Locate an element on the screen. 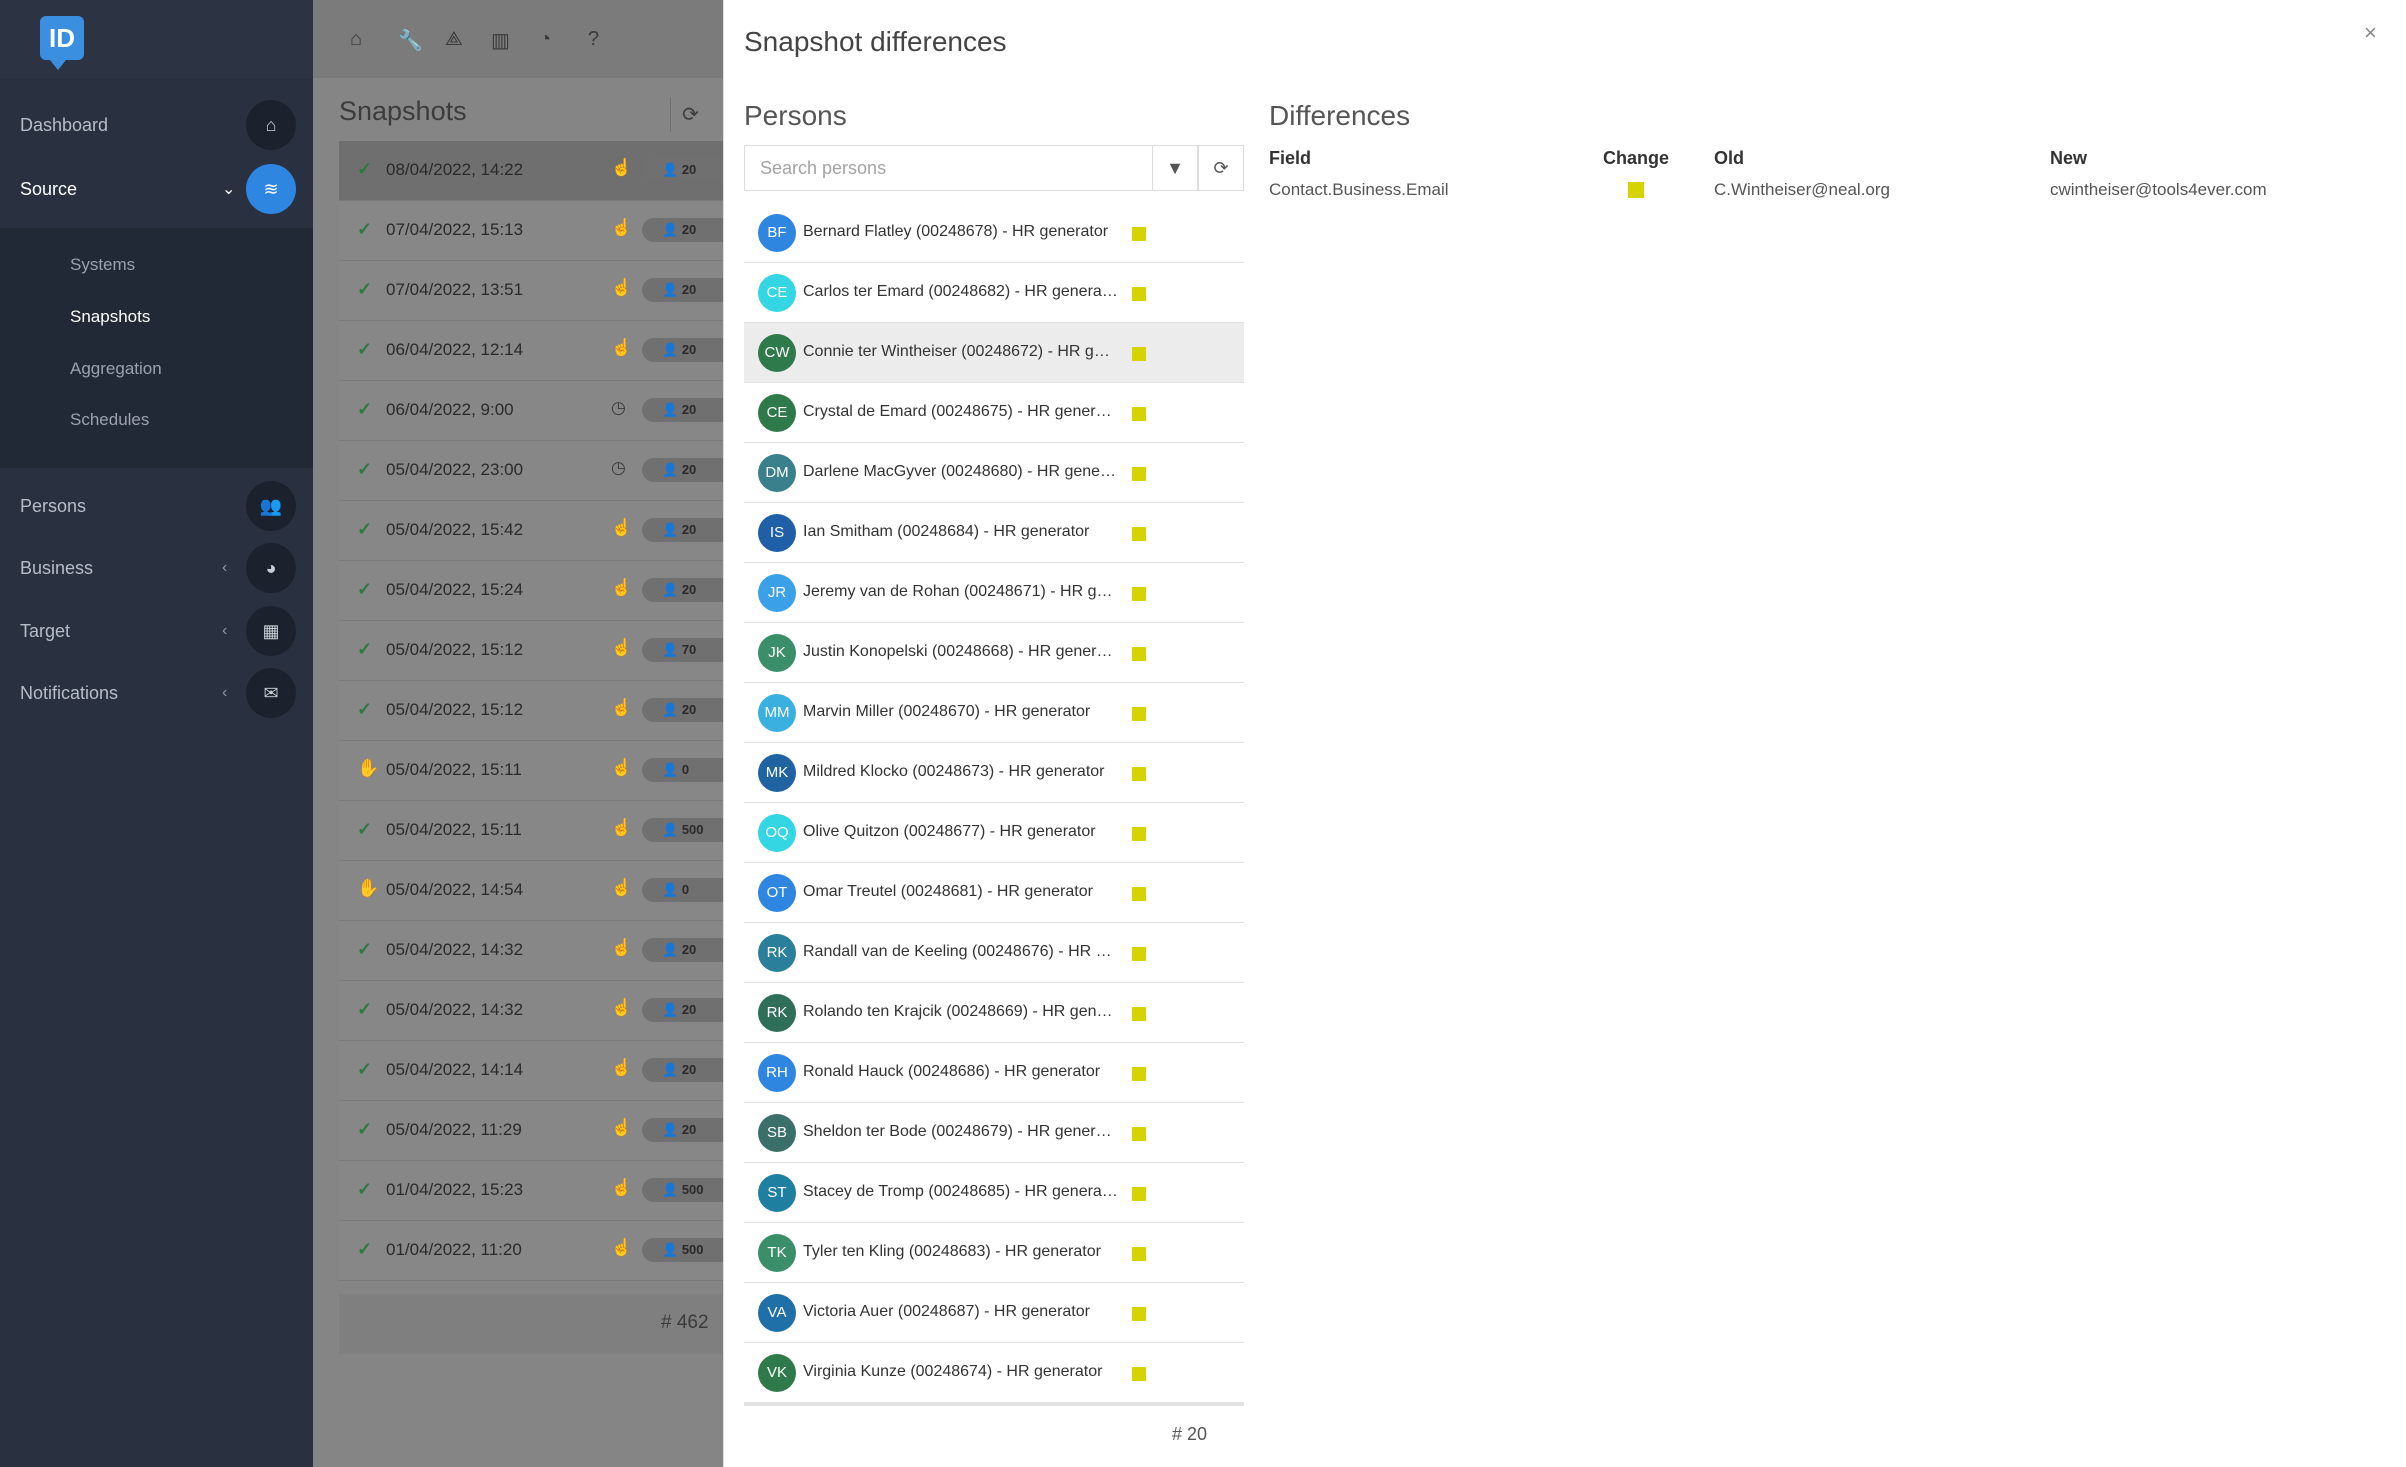 This screenshot has height=1467, width=2406. close-button: × is located at coordinates (2370, 33).